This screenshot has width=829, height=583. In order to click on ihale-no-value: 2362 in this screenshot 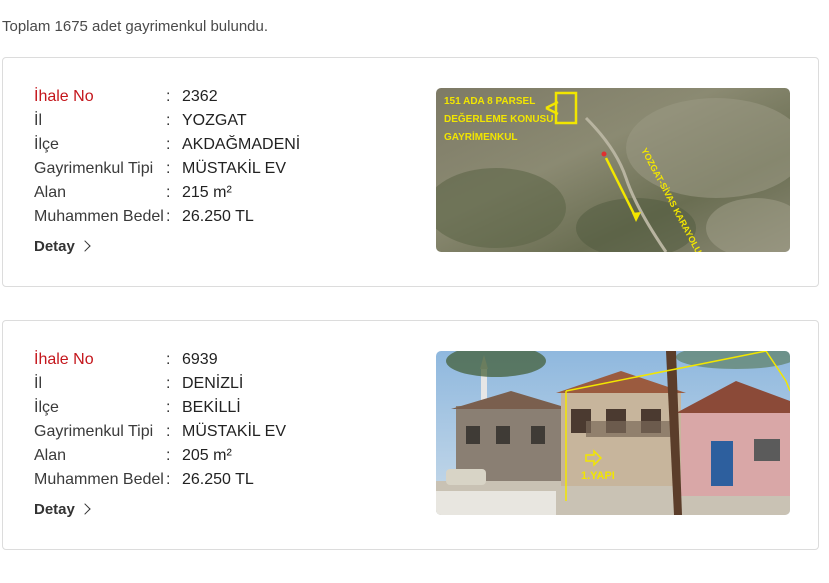, I will do `click(200, 96)`.